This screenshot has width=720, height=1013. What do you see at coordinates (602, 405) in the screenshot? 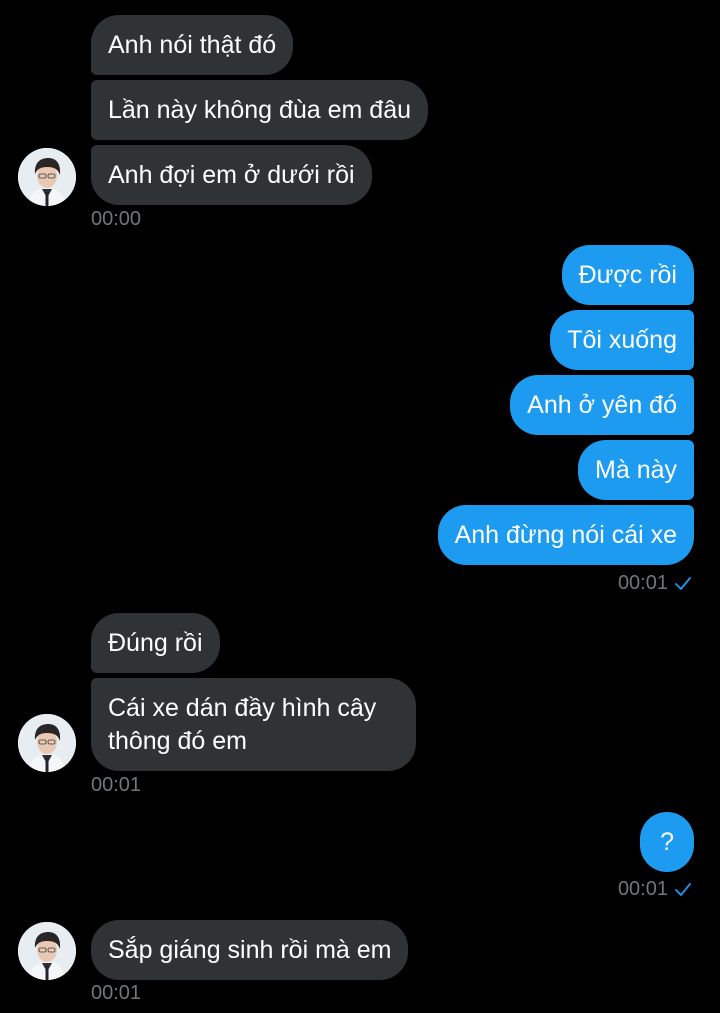
I see `message-bubble-outgoing: Anh ở yên đó` at bounding box center [602, 405].